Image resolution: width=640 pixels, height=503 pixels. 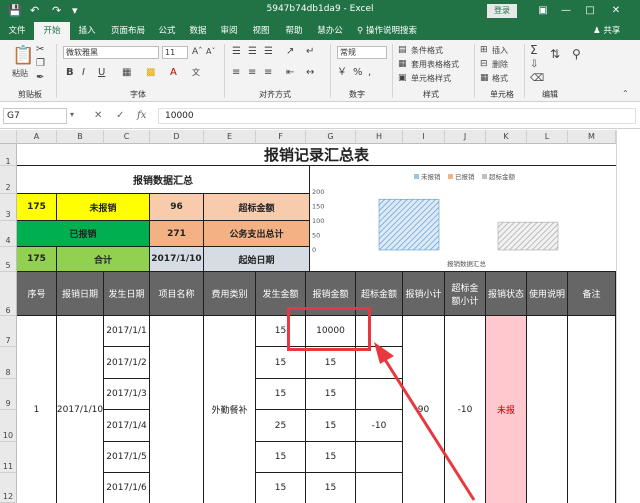 What do you see at coordinates (429, 429) in the screenshot?
I see `annotation-arrow-line` at bounding box center [429, 429].